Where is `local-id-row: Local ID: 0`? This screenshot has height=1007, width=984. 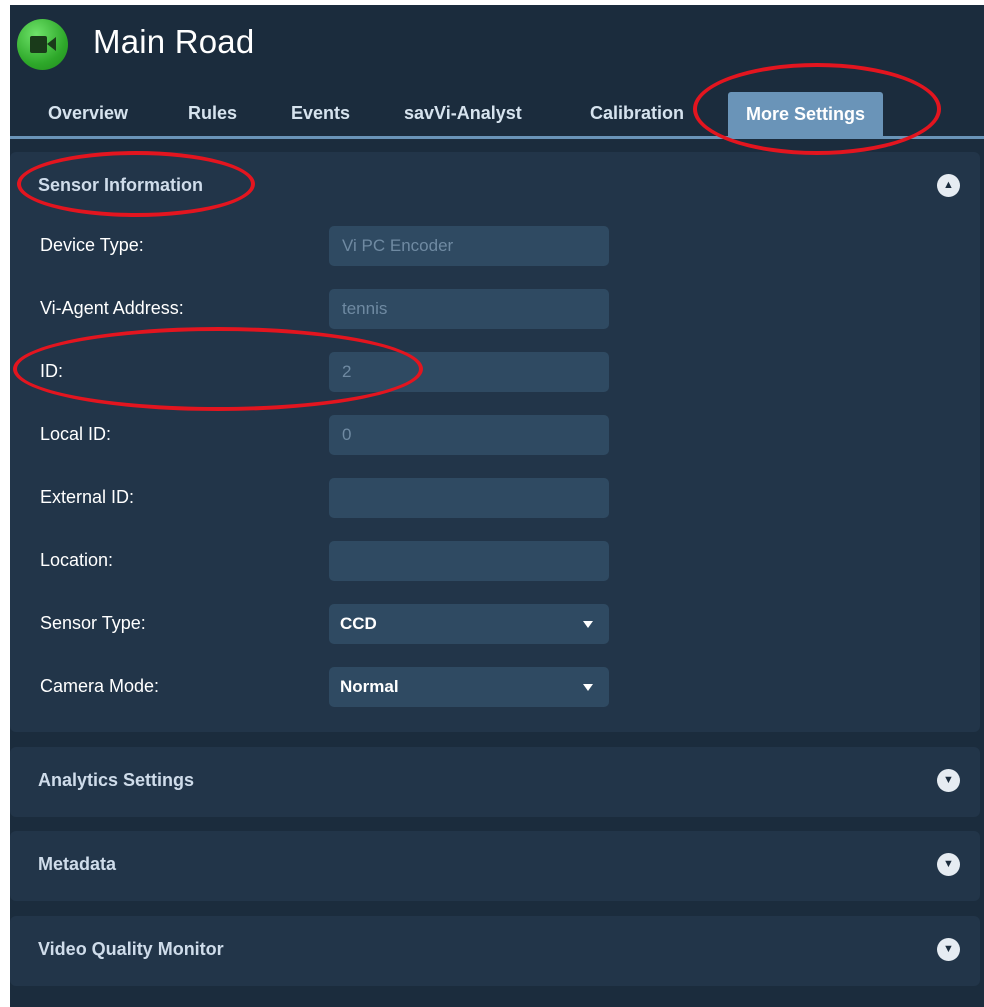
local-id-row: Local ID: 0 is located at coordinates (335, 435).